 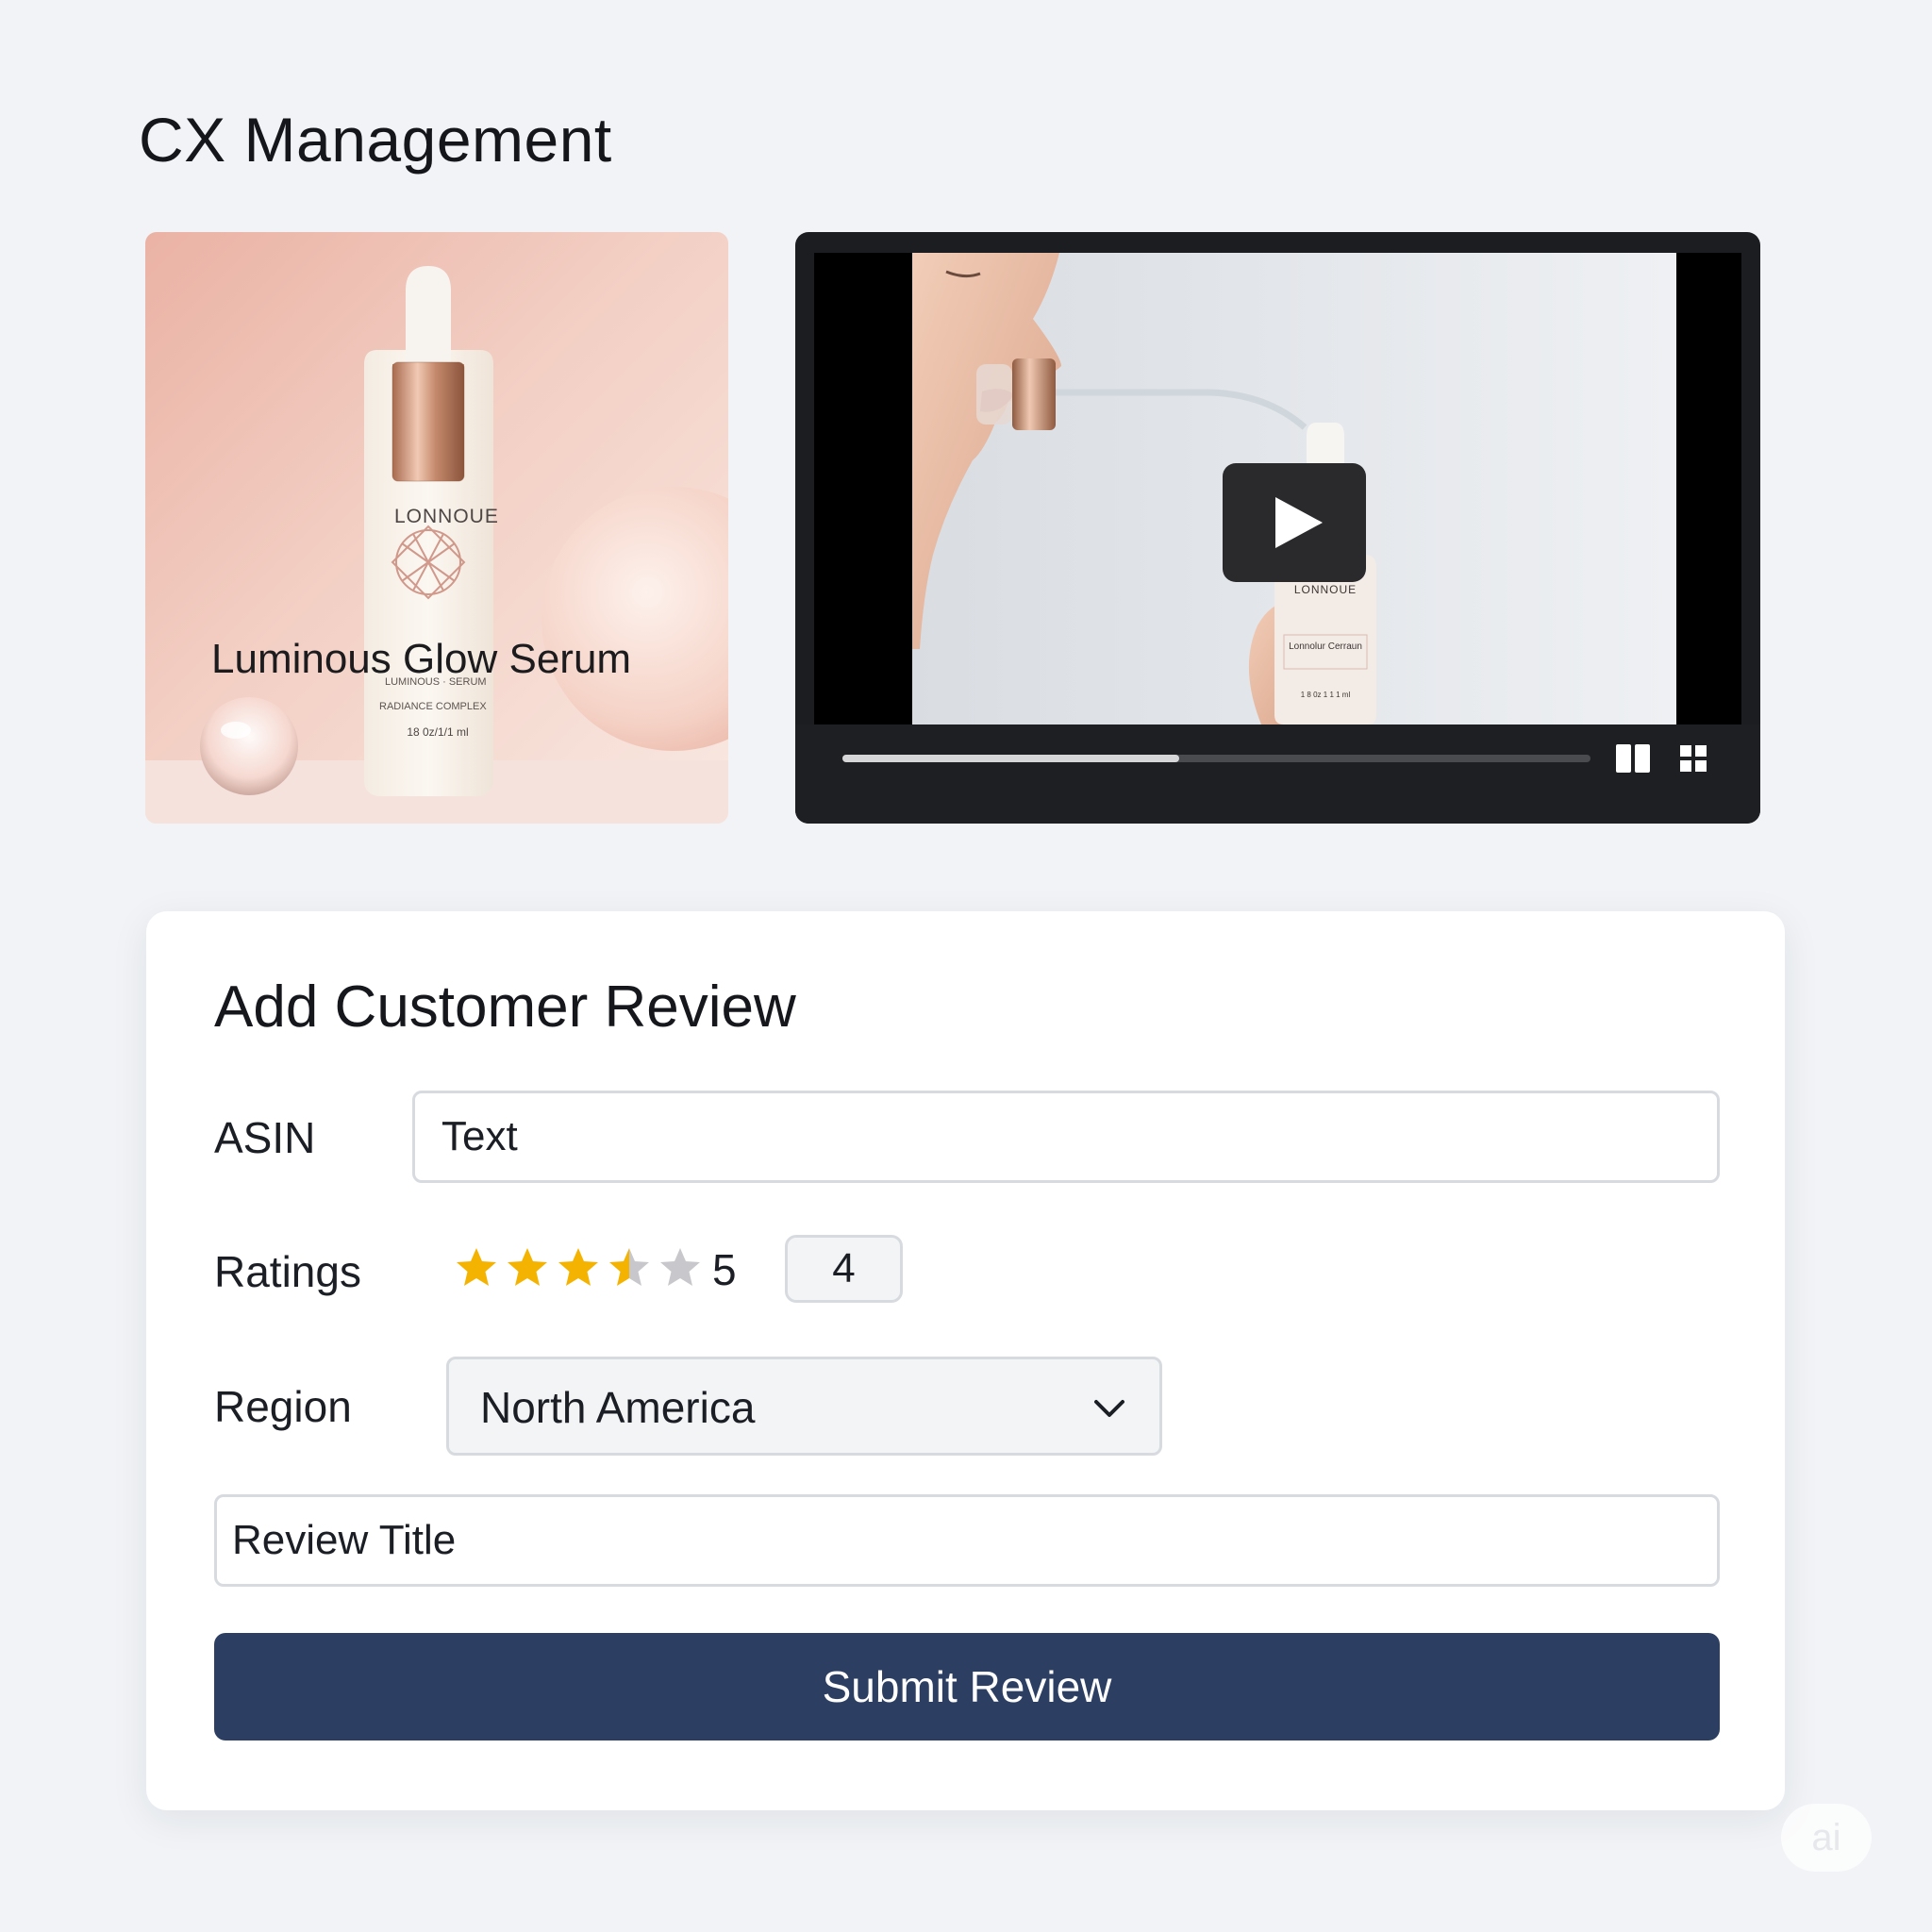 I want to click on video-bottle-brand: LONNOUE, so click(x=1325, y=589).